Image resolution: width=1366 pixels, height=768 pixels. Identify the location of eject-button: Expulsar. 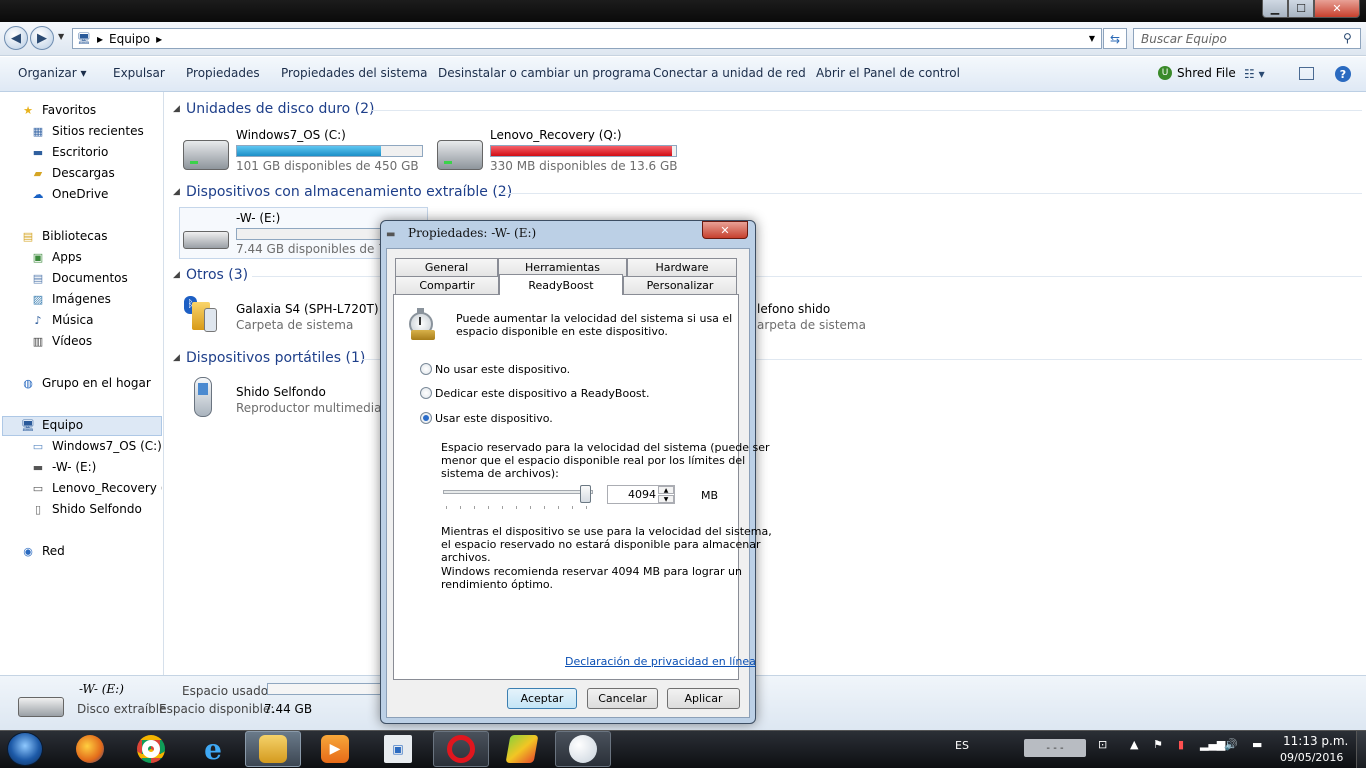
(139, 73).